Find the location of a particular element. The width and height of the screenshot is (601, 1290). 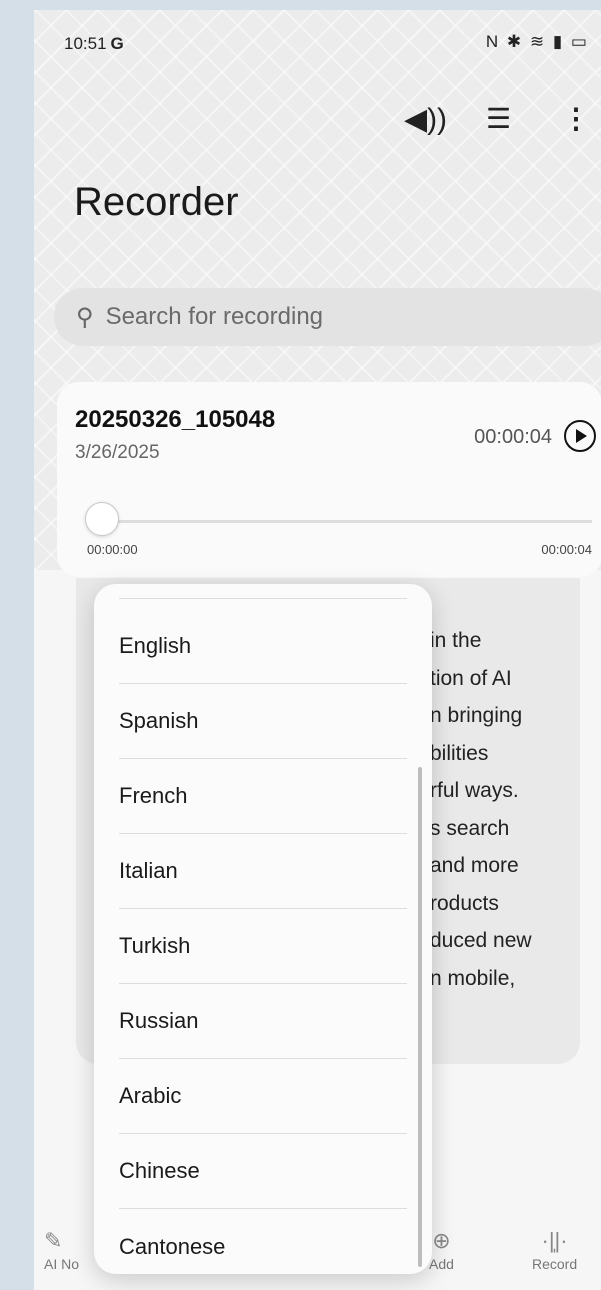

nav-add: ⊕ Add is located at coordinates (441, 1250).